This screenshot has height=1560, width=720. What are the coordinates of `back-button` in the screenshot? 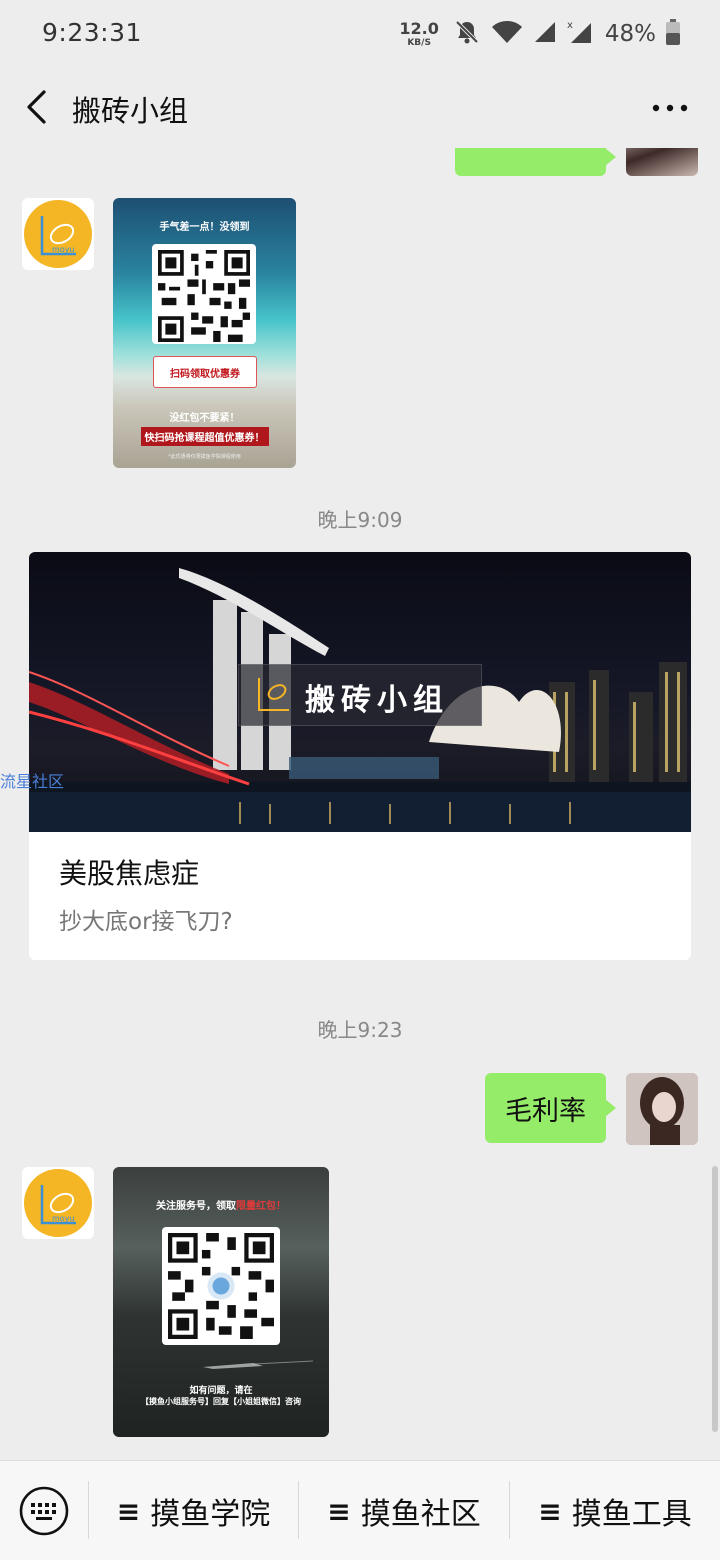 It's located at (40, 107).